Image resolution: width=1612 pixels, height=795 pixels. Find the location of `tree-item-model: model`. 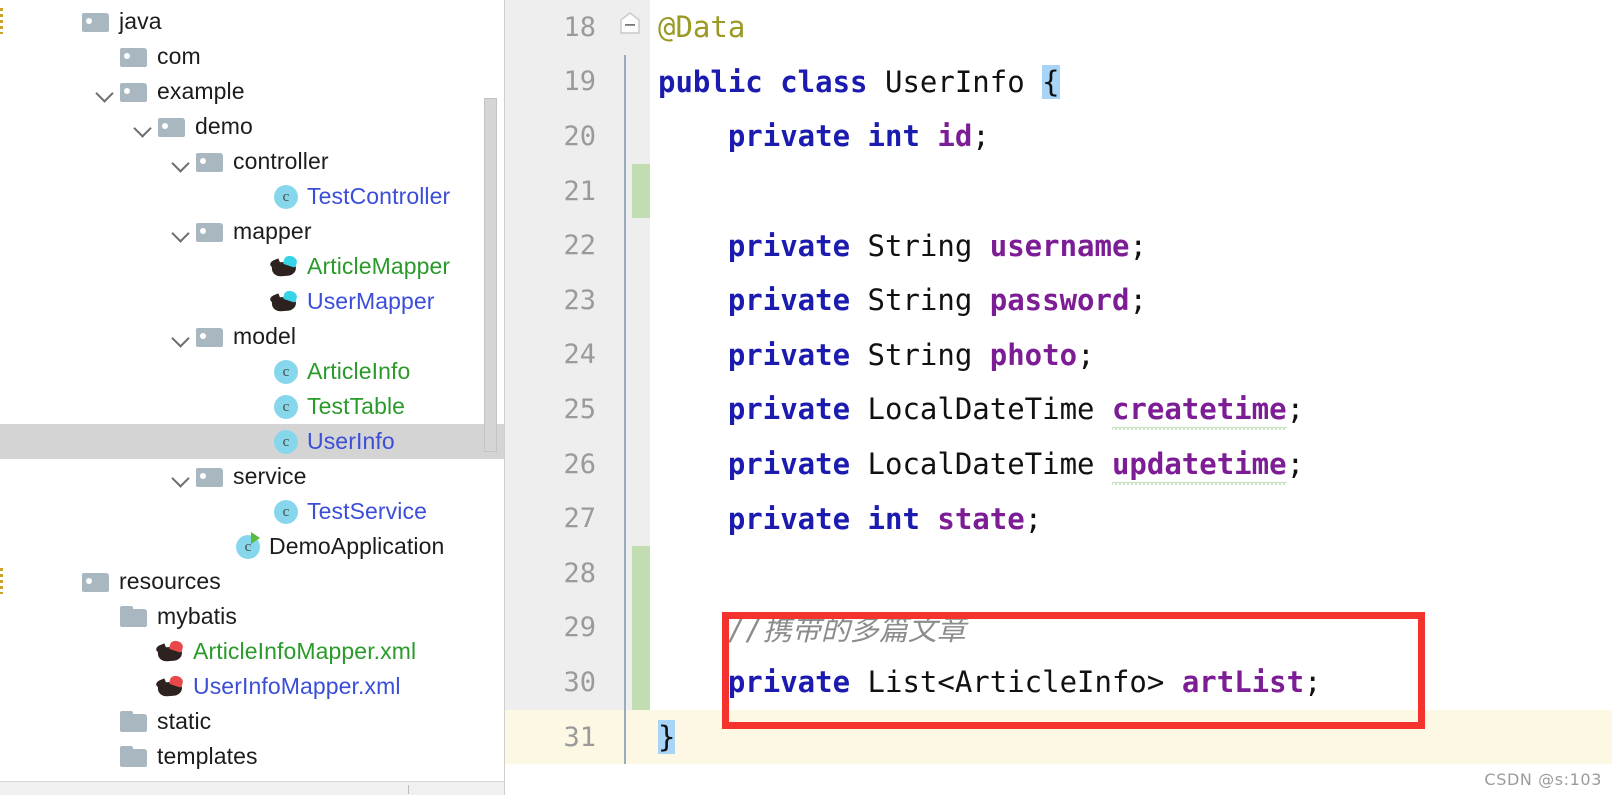

tree-item-model: model is located at coordinates (252, 336).